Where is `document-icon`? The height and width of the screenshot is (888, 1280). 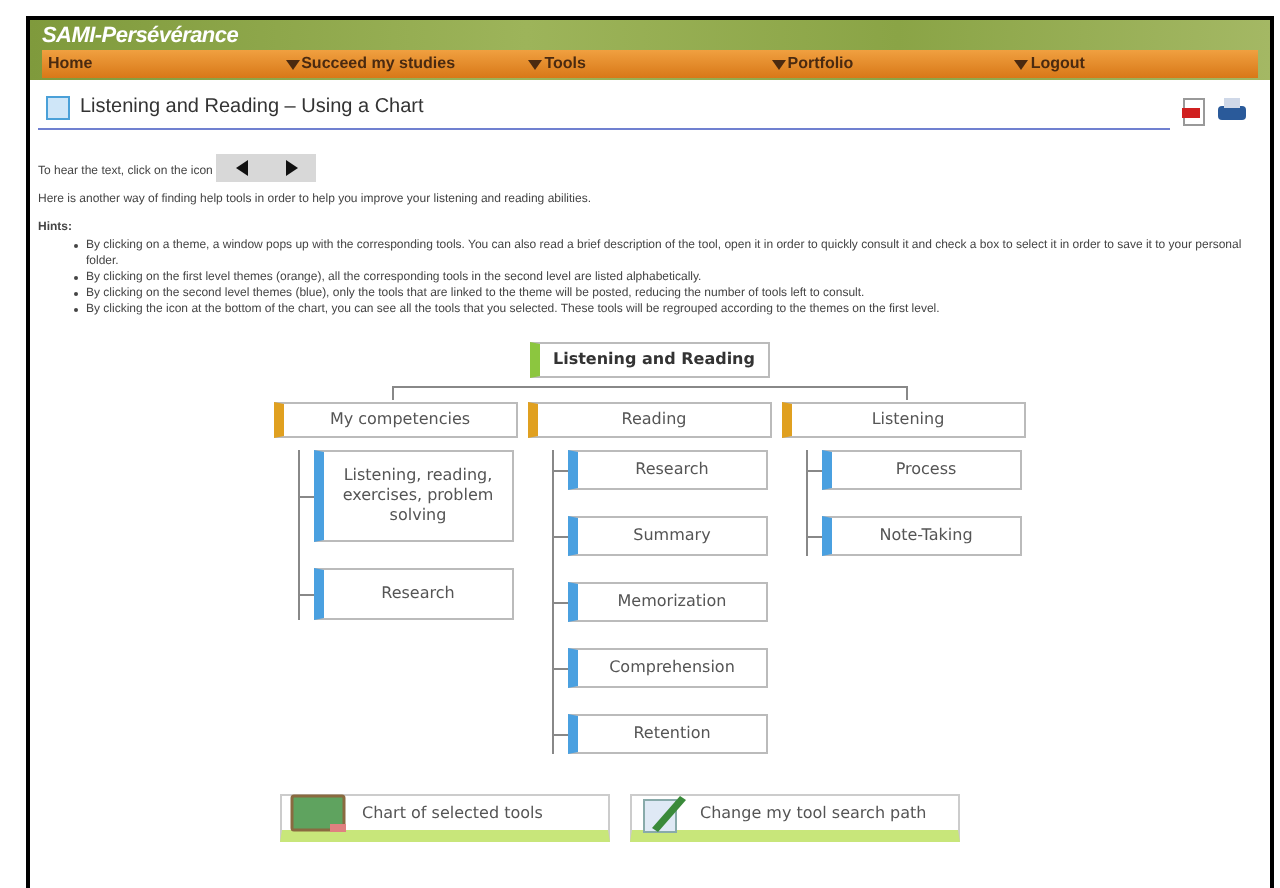
document-icon is located at coordinates (58, 107).